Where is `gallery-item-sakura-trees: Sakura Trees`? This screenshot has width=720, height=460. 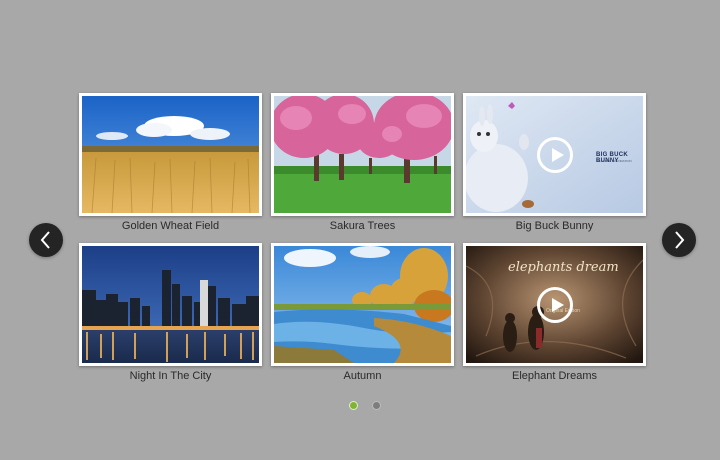
gallery-item-sakura-trees: Sakura Trees is located at coordinates (362, 163).